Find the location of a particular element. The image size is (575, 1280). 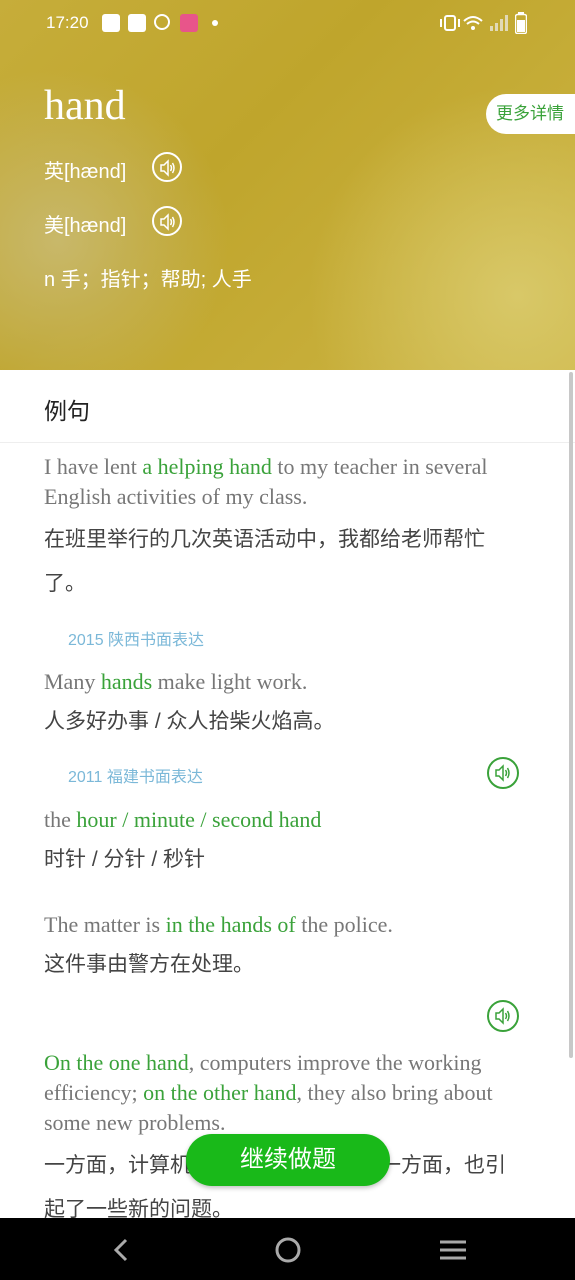

divider is located at coordinates (287, 442).